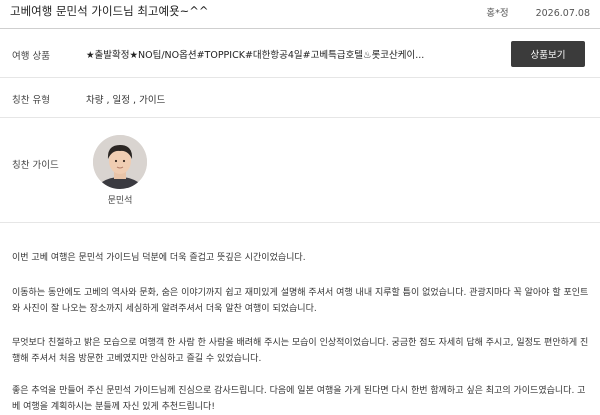 The image size is (600, 415). I want to click on praise-type-label: 칭찬 유형, so click(31, 100).